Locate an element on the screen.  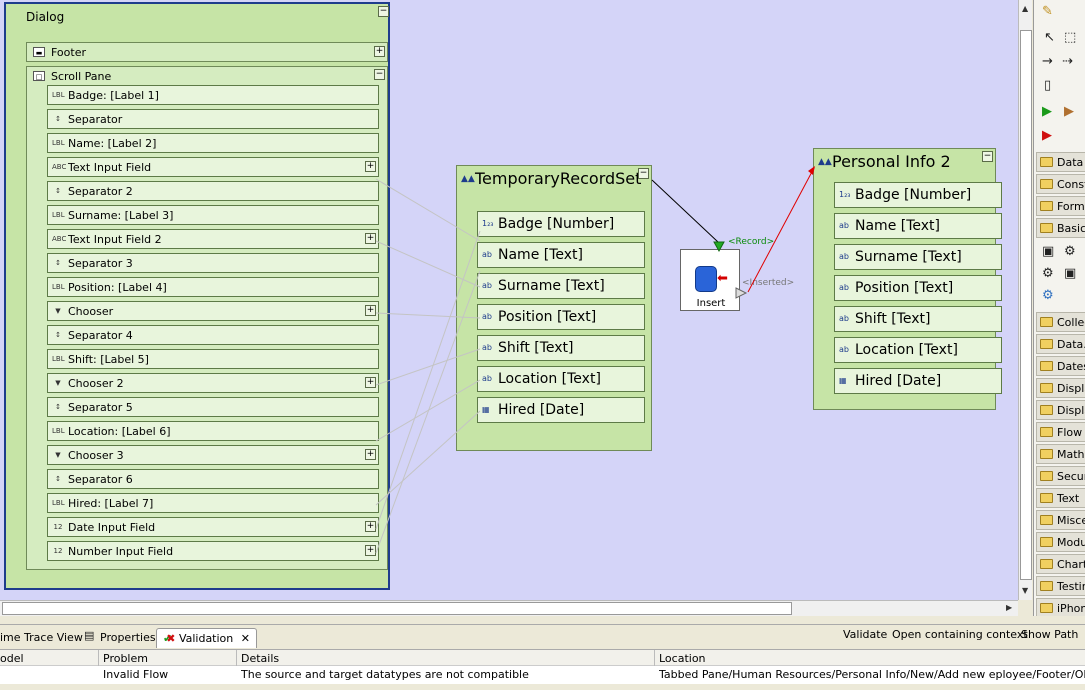
palette-drawer: Flow . is located at coordinates (1060, 432).